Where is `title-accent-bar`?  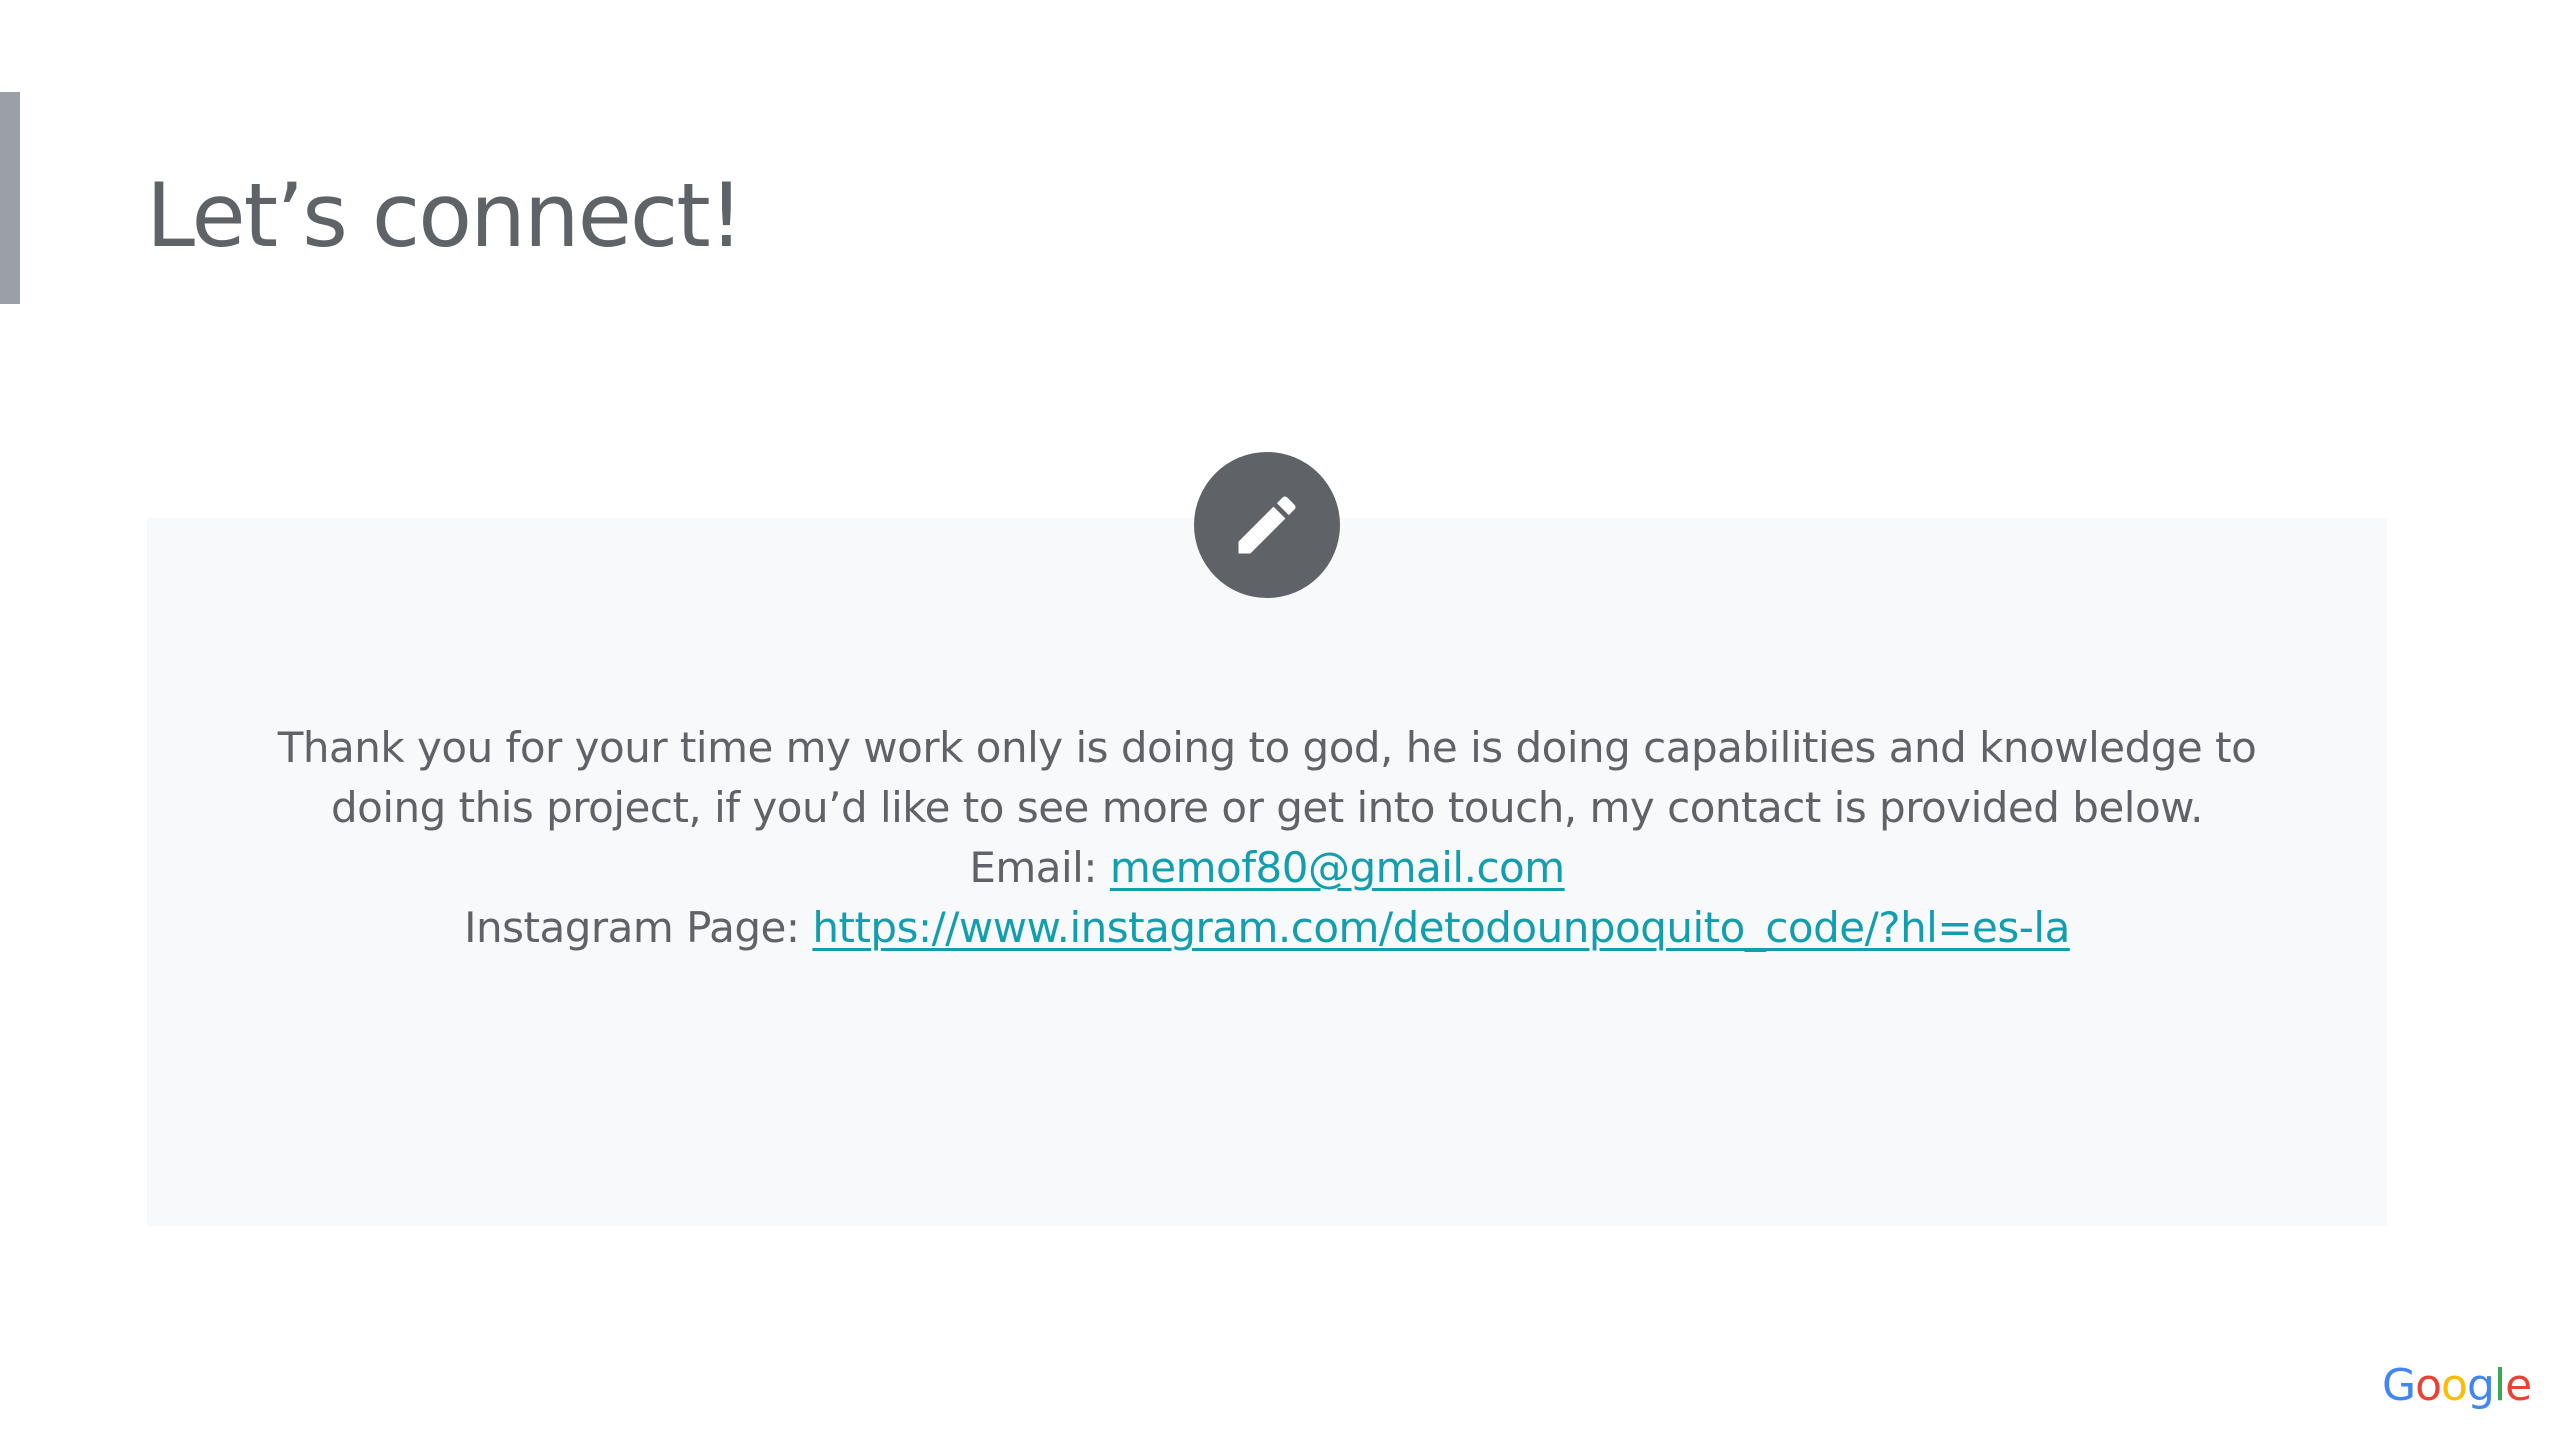
title-accent-bar is located at coordinates (10, 198).